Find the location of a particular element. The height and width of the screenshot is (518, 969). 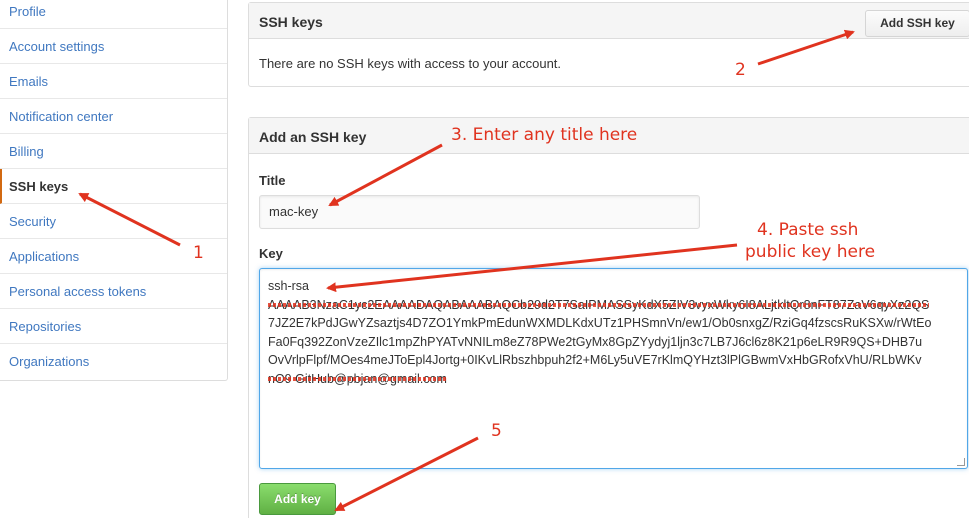

title-label: Title is located at coordinates (272, 180).